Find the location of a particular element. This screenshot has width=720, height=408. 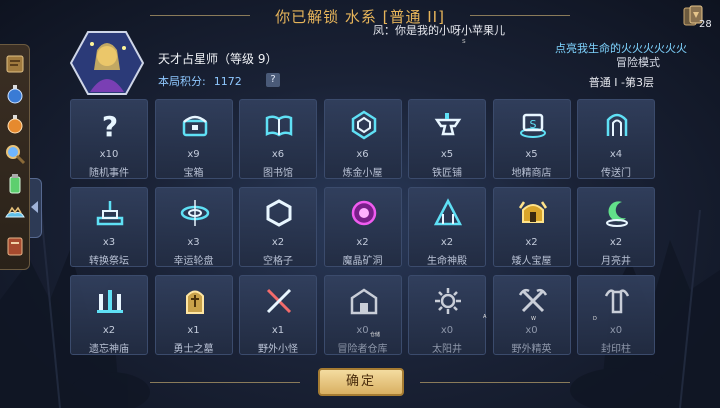

grid-tile: x6 炼金小屋 is located at coordinates (362, 139).